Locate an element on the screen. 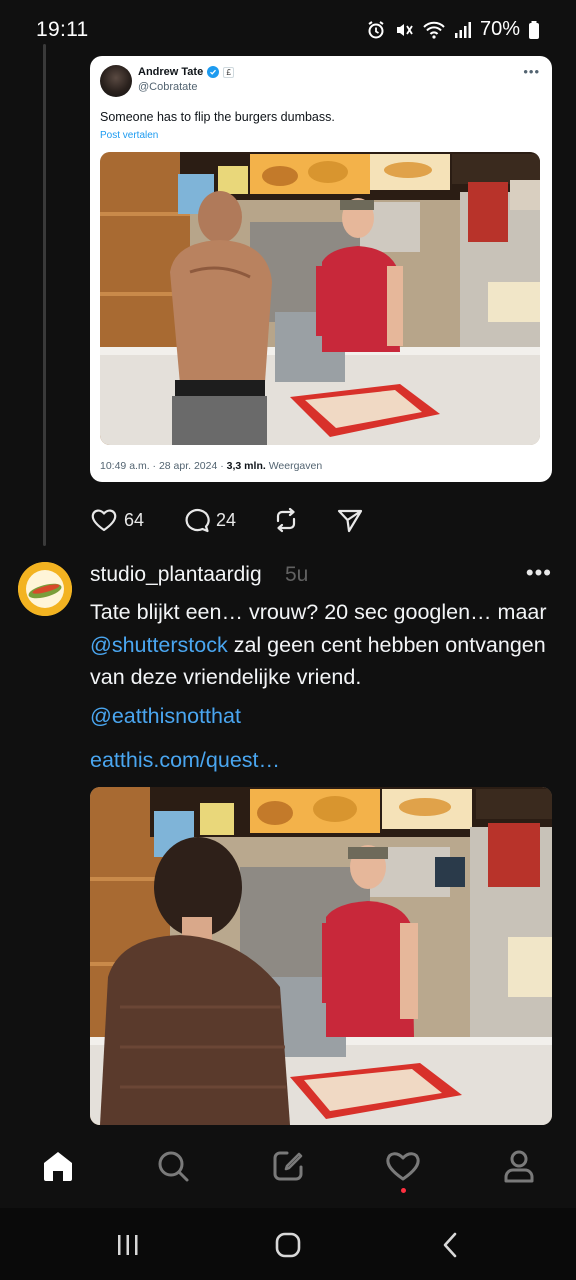  post-actions: 64 24 is located at coordinates (227, 520).